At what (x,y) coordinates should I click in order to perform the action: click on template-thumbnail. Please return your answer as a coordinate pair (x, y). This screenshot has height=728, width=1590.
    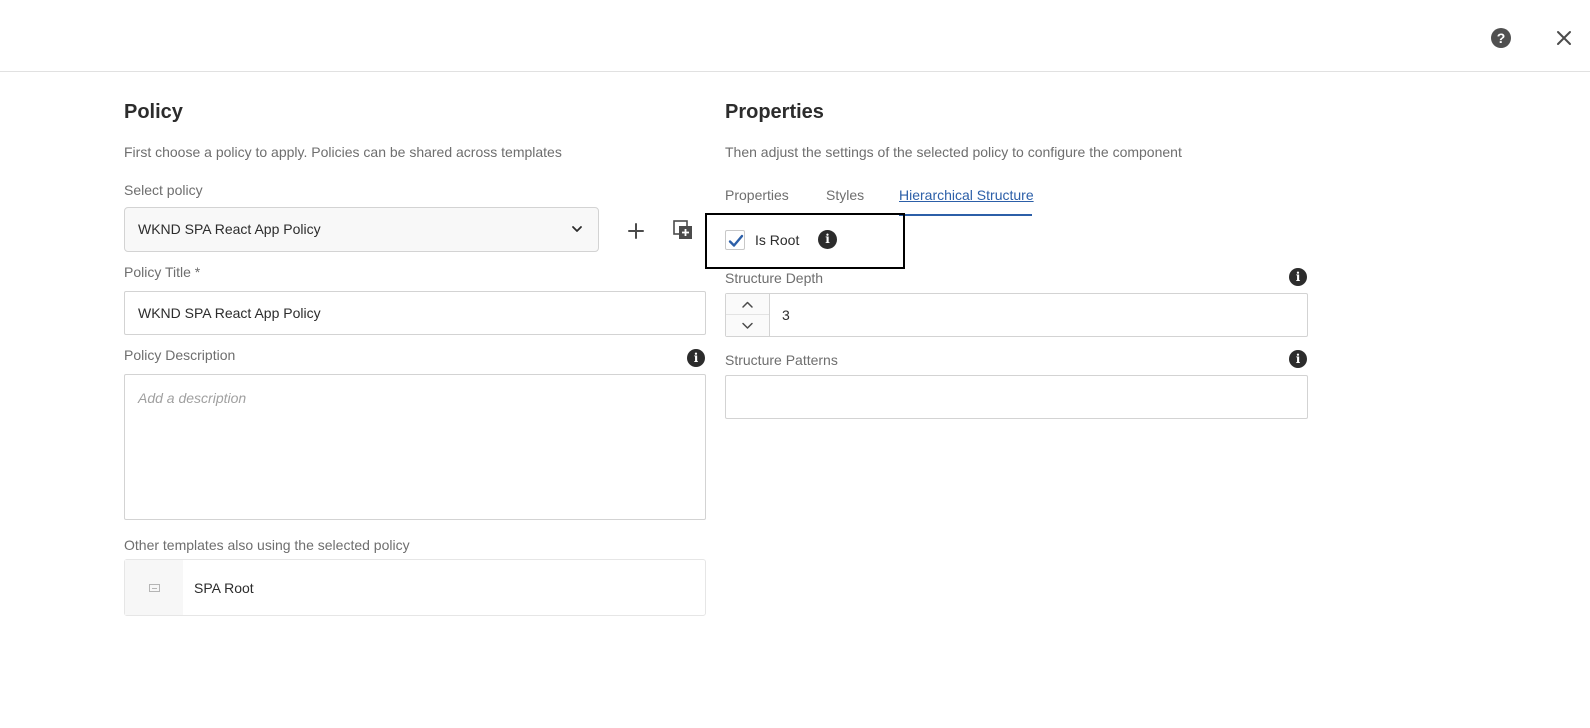
    Looking at the image, I should click on (154, 587).